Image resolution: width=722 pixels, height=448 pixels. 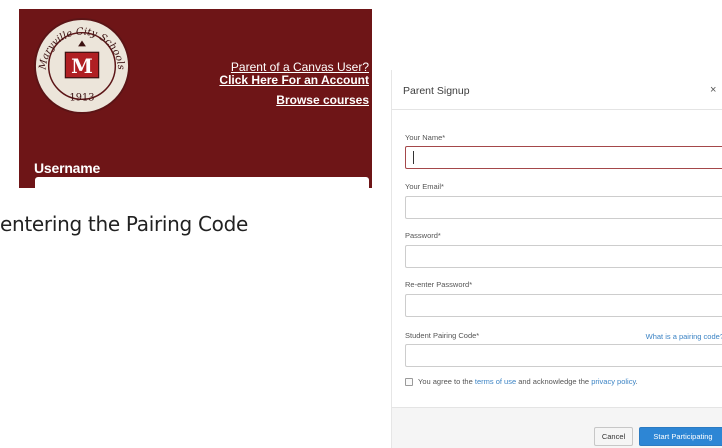 I want to click on pairing-code-label: Student Pairing Code*, so click(x=442, y=335).